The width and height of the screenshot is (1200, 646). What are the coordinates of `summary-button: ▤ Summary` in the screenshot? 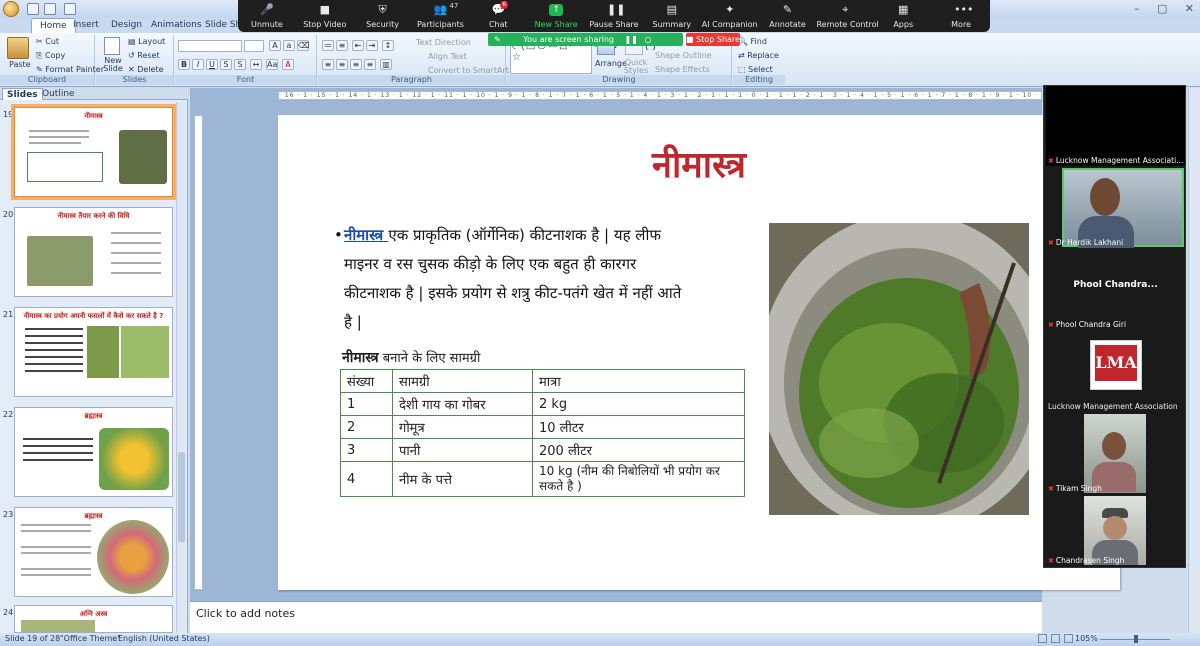 It's located at (672, 16).